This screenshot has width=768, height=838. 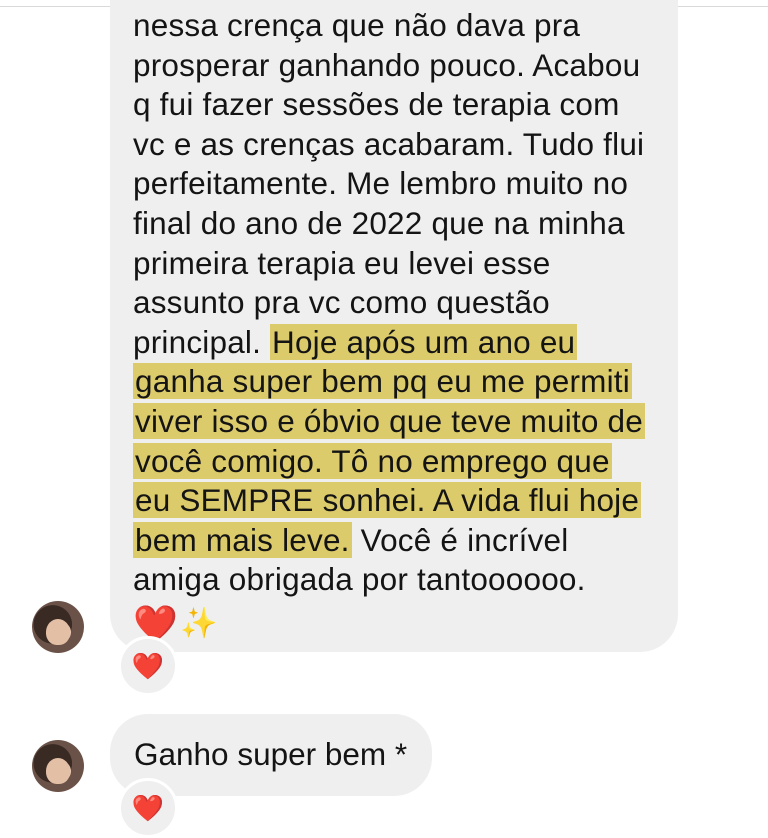 What do you see at coordinates (400, 622) in the screenshot?
I see `emoji-row: ❤️✨` at bounding box center [400, 622].